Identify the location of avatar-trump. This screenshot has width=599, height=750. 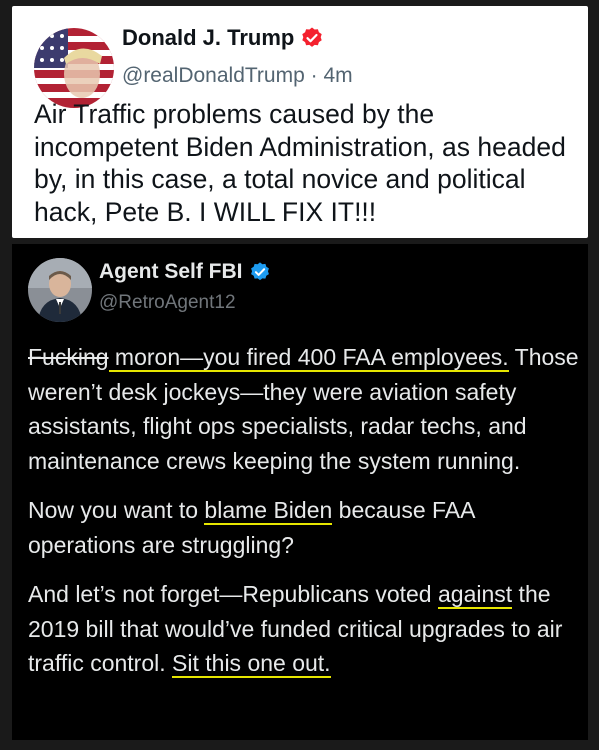
(74, 68).